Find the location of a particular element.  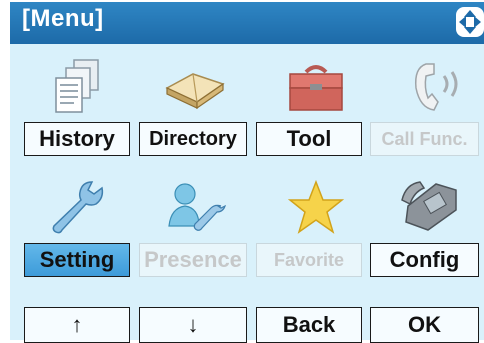

softkey-back-button: Back is located at coordinates (309, 325).